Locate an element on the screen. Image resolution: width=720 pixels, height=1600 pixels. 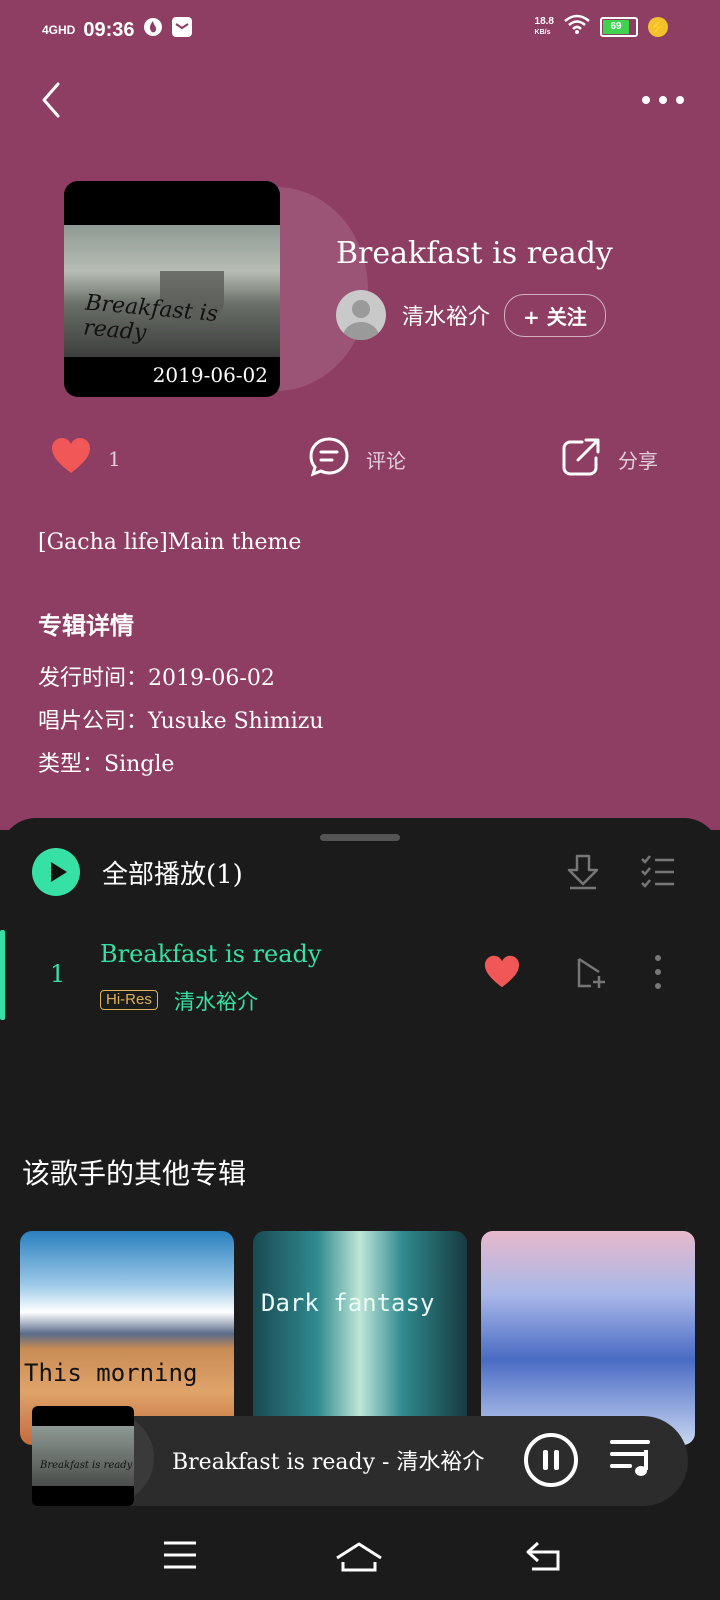
mail-icon is located at coordinates (182, 30).